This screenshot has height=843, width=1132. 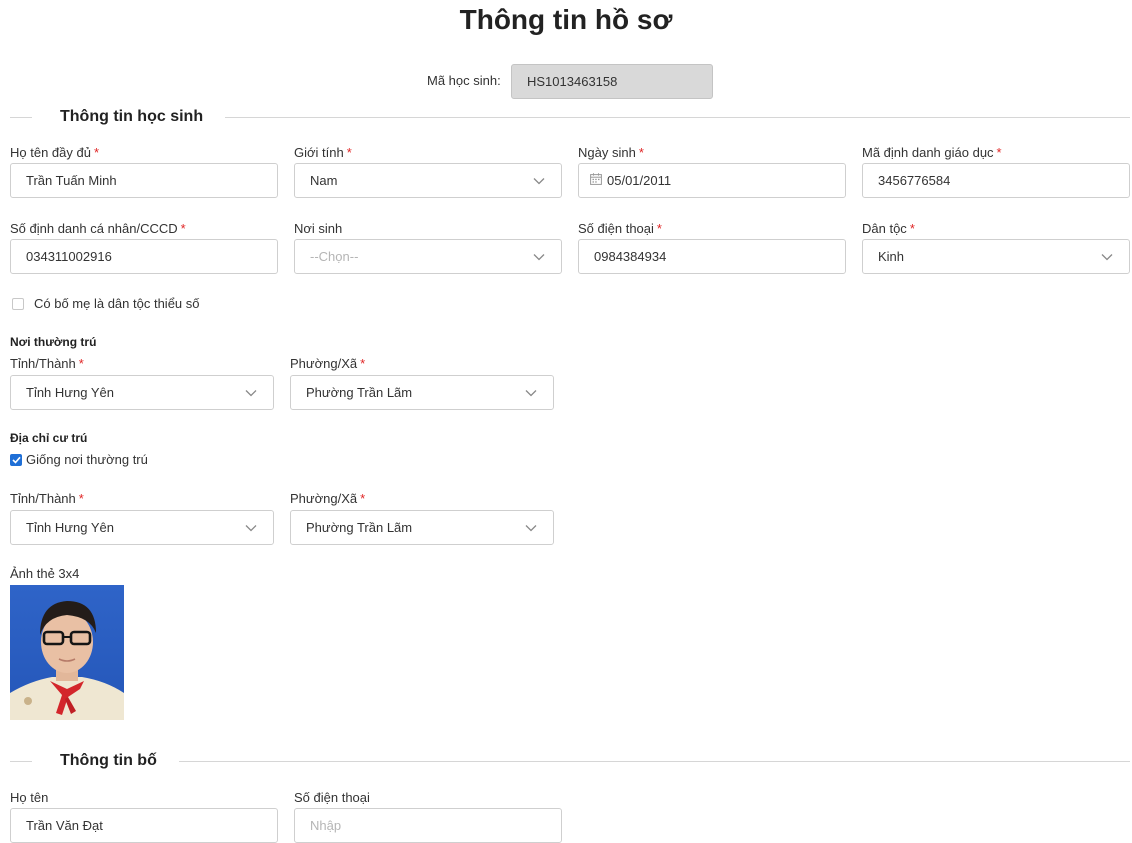 What do you see at coordinates (996, 256) in the screenshot?
I see `ethnicity-select: Kinh` at bounding box center [996, 256].